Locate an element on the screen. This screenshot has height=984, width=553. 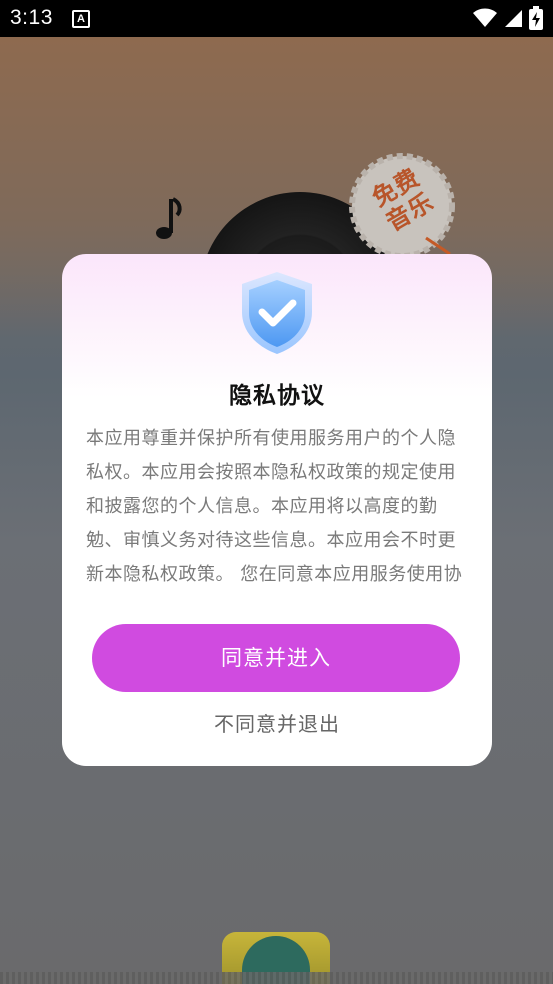
music-note-icon is located at coordinates (169, 218).